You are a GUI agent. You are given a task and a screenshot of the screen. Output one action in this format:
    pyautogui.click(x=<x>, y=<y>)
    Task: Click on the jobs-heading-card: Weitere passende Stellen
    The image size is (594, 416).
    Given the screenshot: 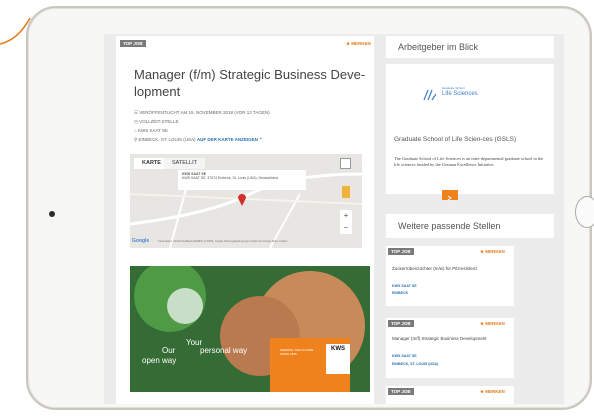 What is the action you would take?
    pyautogui.click(x=470, y=226)
    